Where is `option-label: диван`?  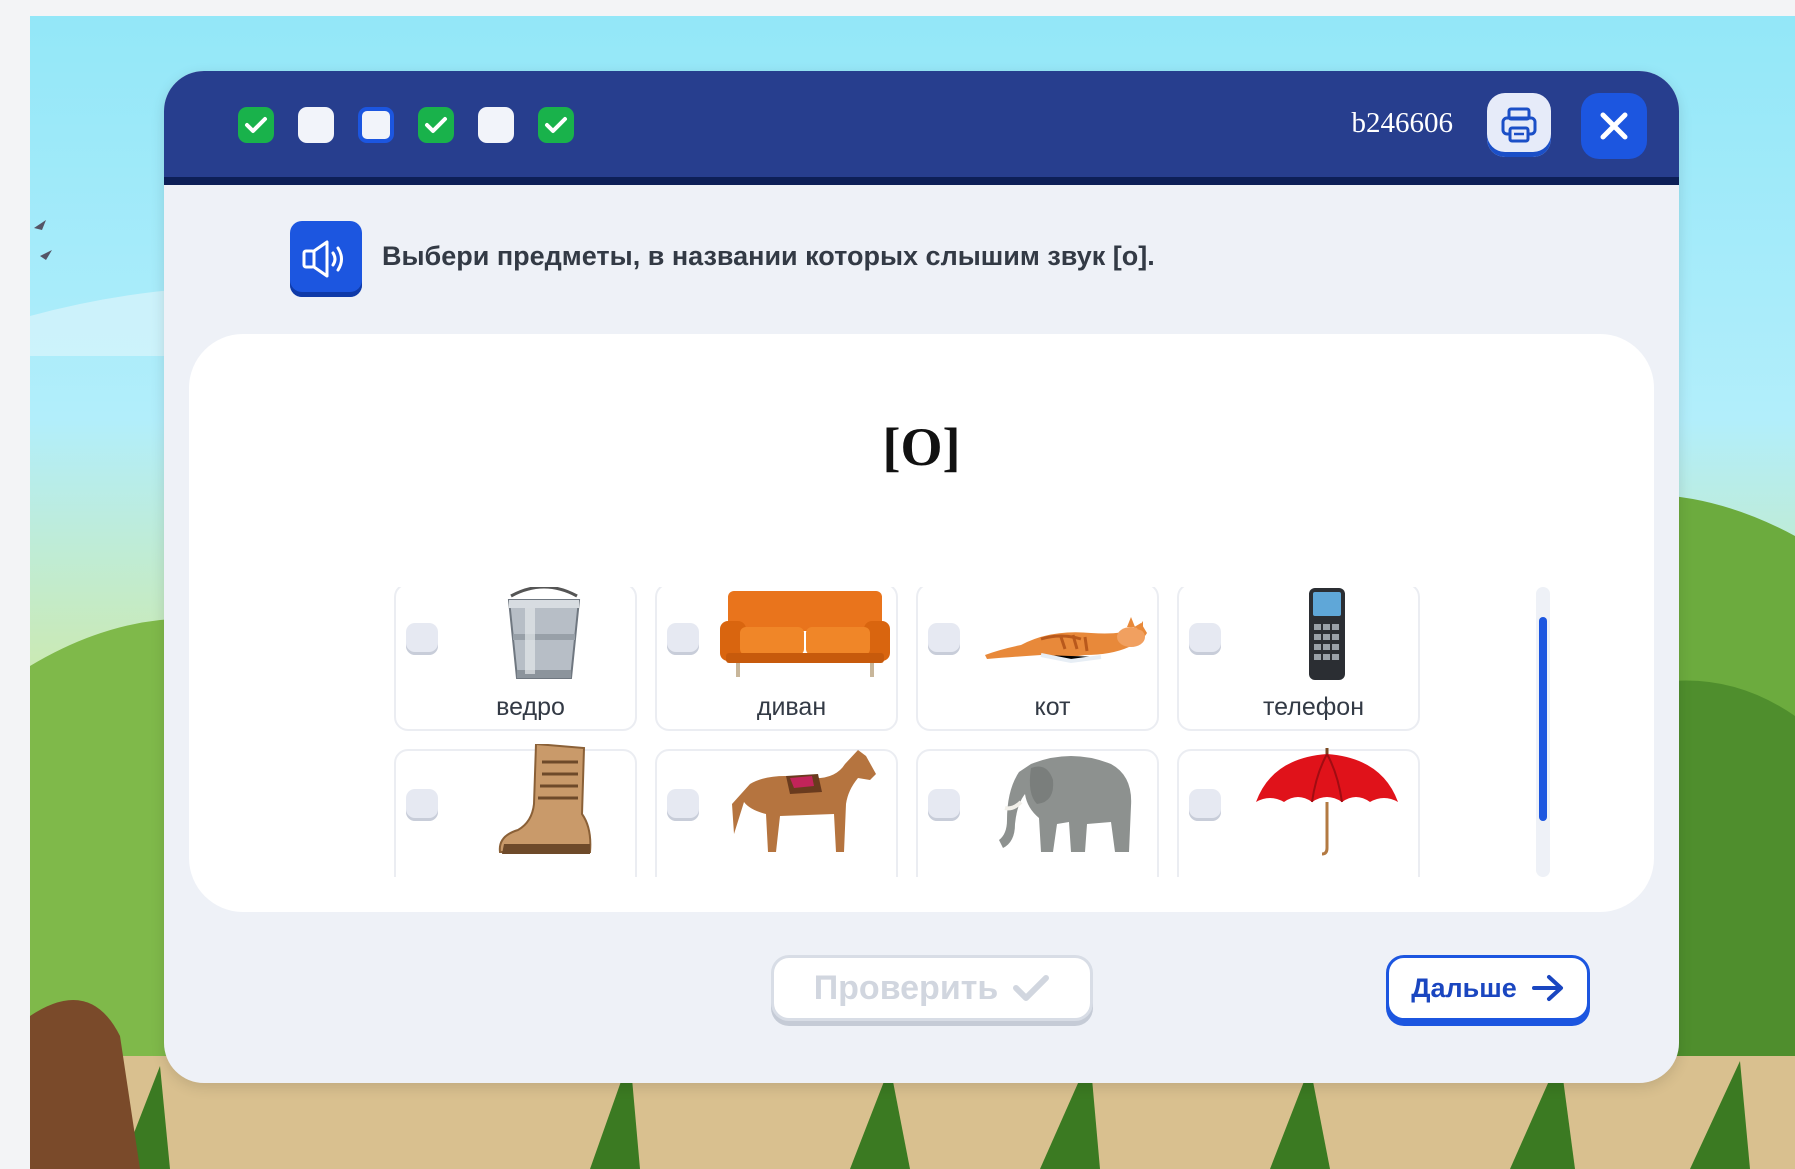
option-label: диван is located at coordinates (791, 707).